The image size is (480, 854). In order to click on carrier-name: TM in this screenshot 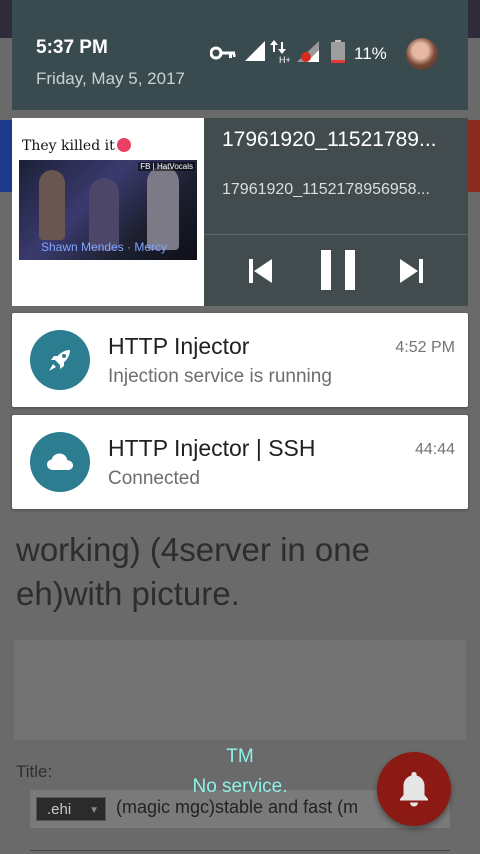, I will do `click(240, 756)`.